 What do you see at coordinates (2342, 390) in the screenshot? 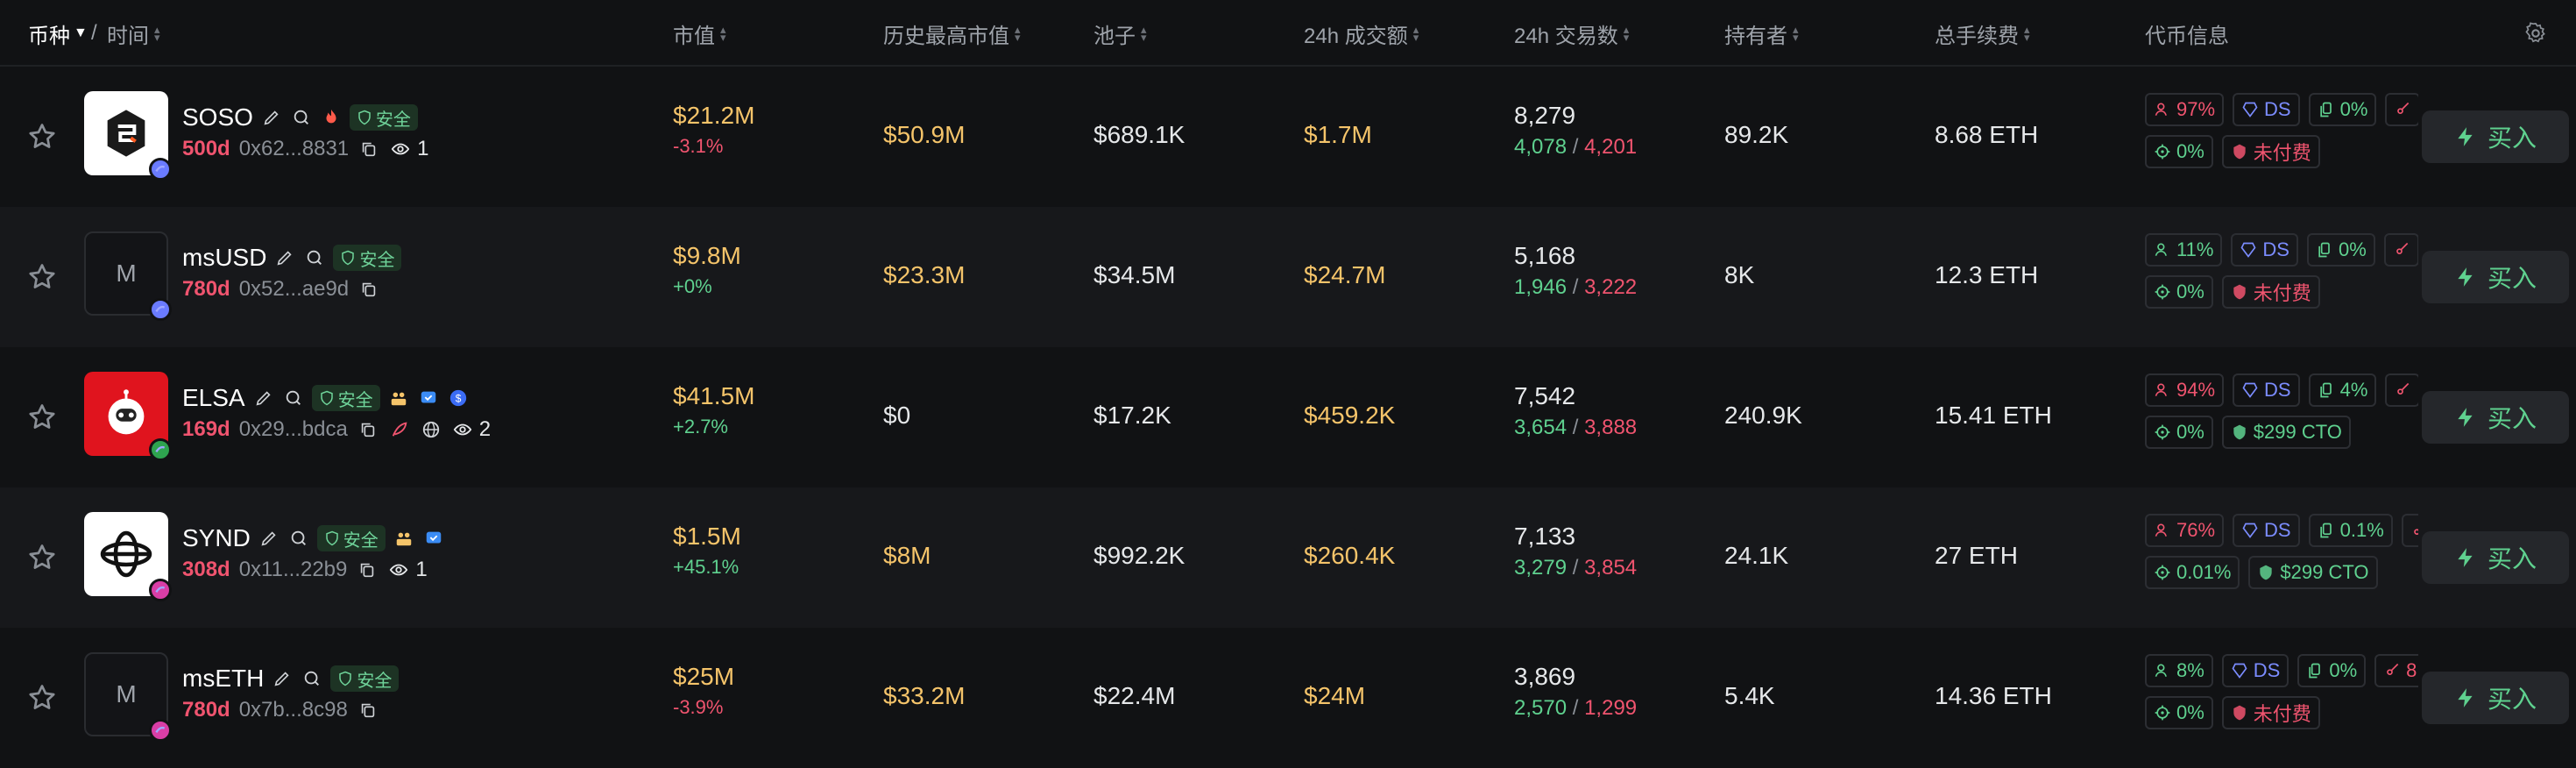
I see `copy-tag: 4%` at bounding box center [2342, 390].